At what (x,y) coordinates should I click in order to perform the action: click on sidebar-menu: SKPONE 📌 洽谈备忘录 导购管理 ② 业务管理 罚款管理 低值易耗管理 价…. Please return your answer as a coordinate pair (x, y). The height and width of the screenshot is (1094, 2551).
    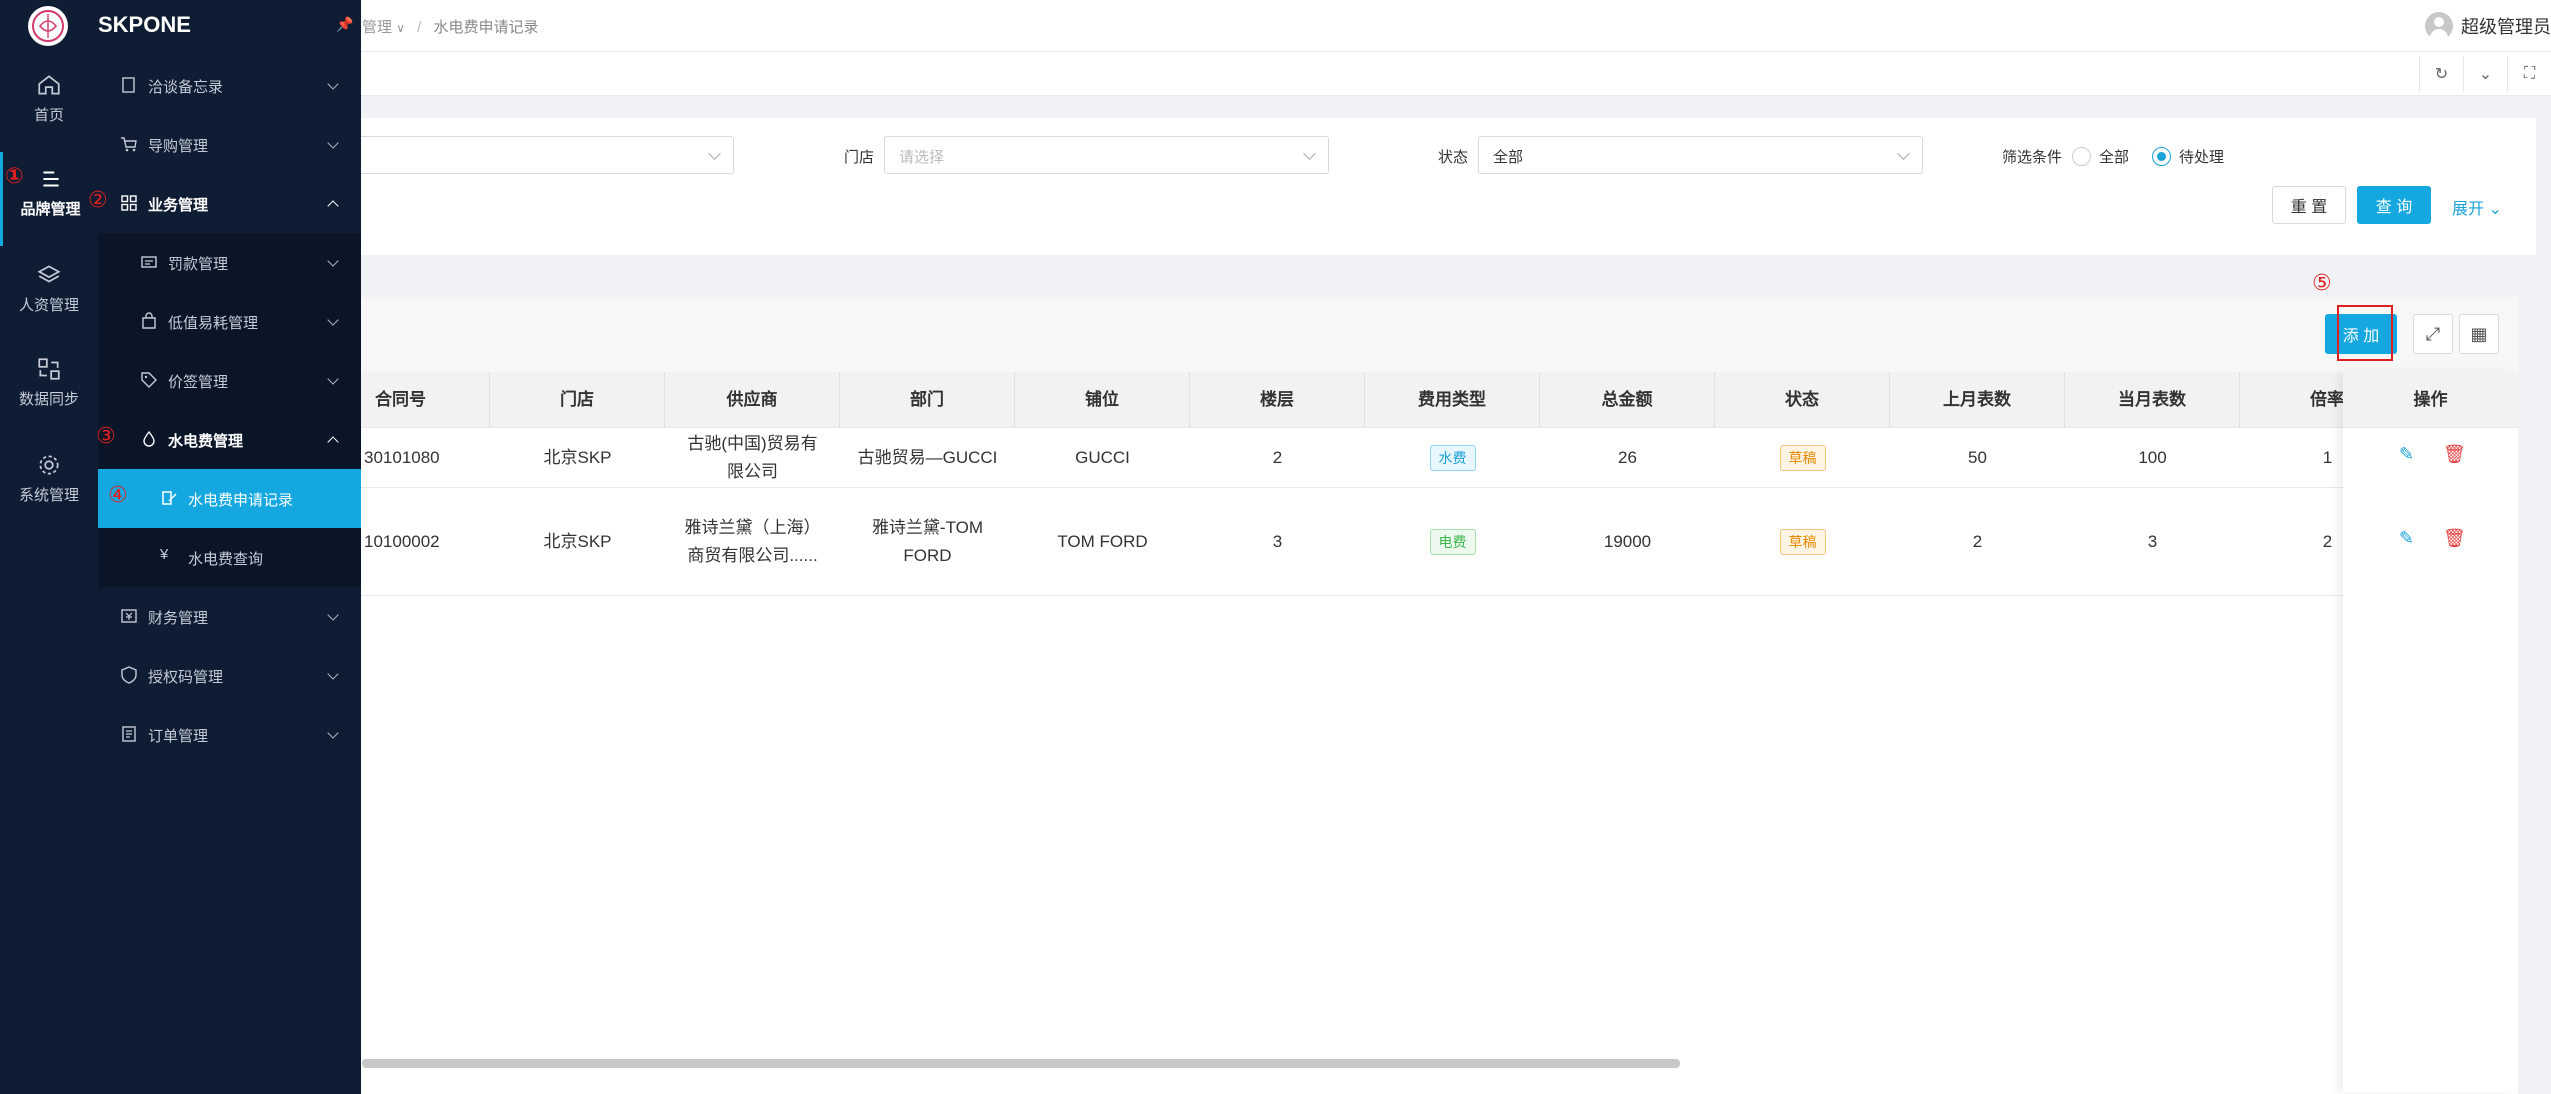
    Looking at the image, I should click on (229, 547).